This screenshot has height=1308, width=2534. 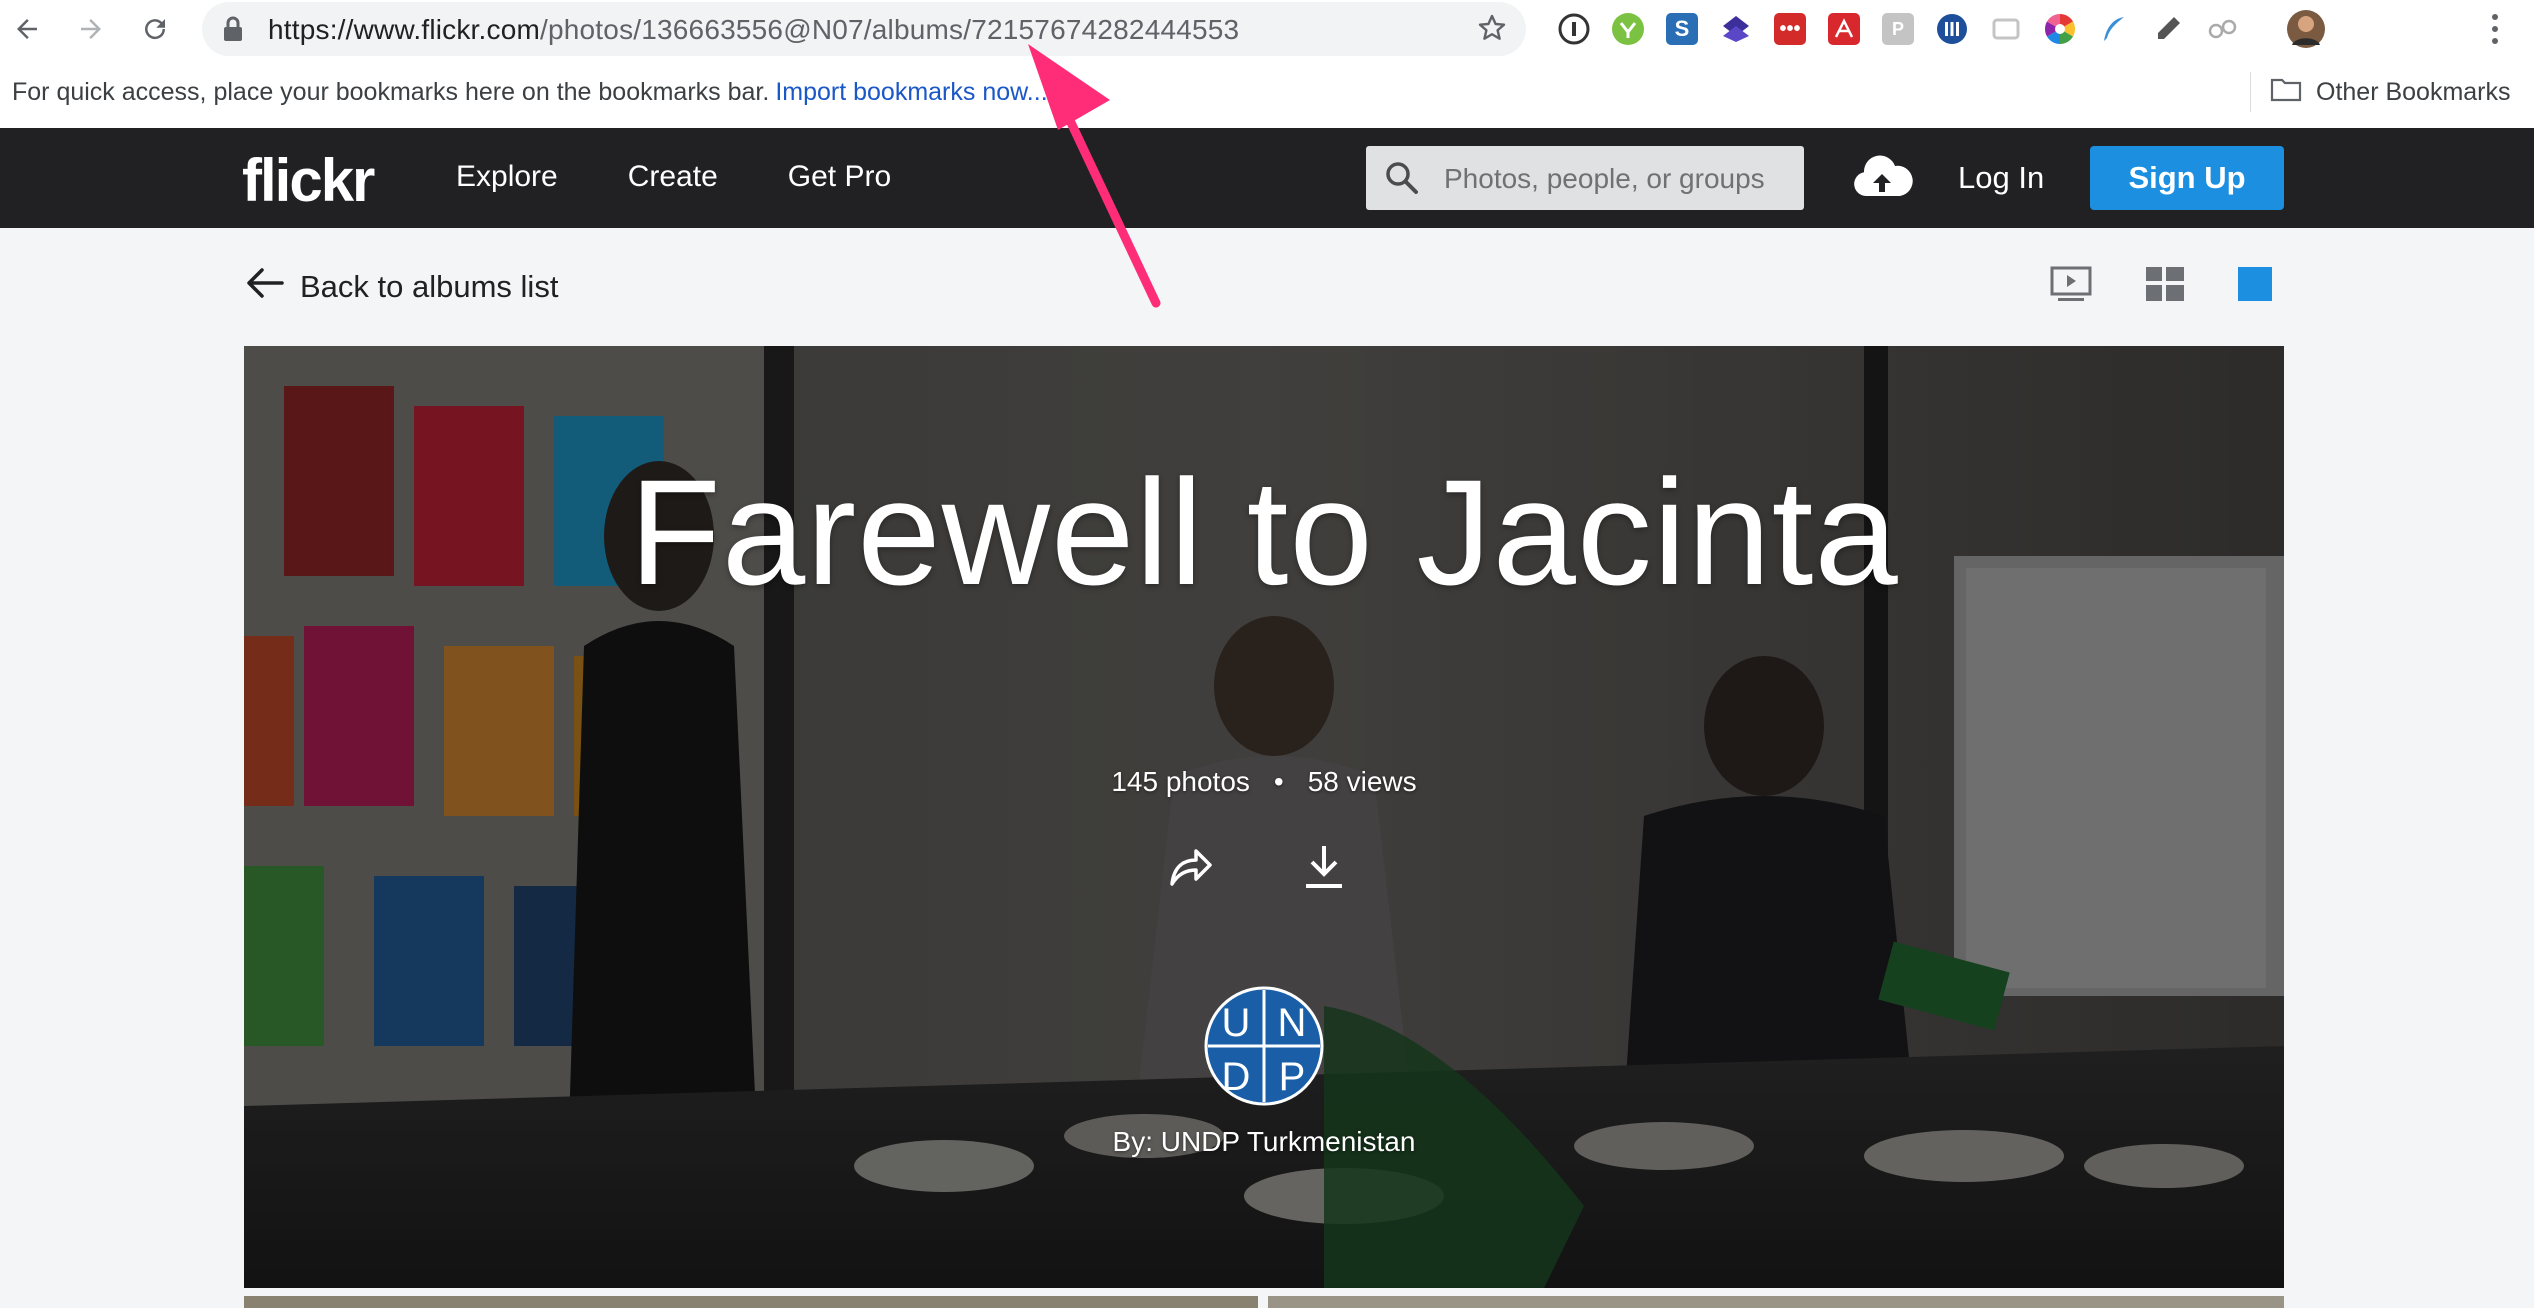 I want to click on layers-icon, so click(x=1736, y=29).